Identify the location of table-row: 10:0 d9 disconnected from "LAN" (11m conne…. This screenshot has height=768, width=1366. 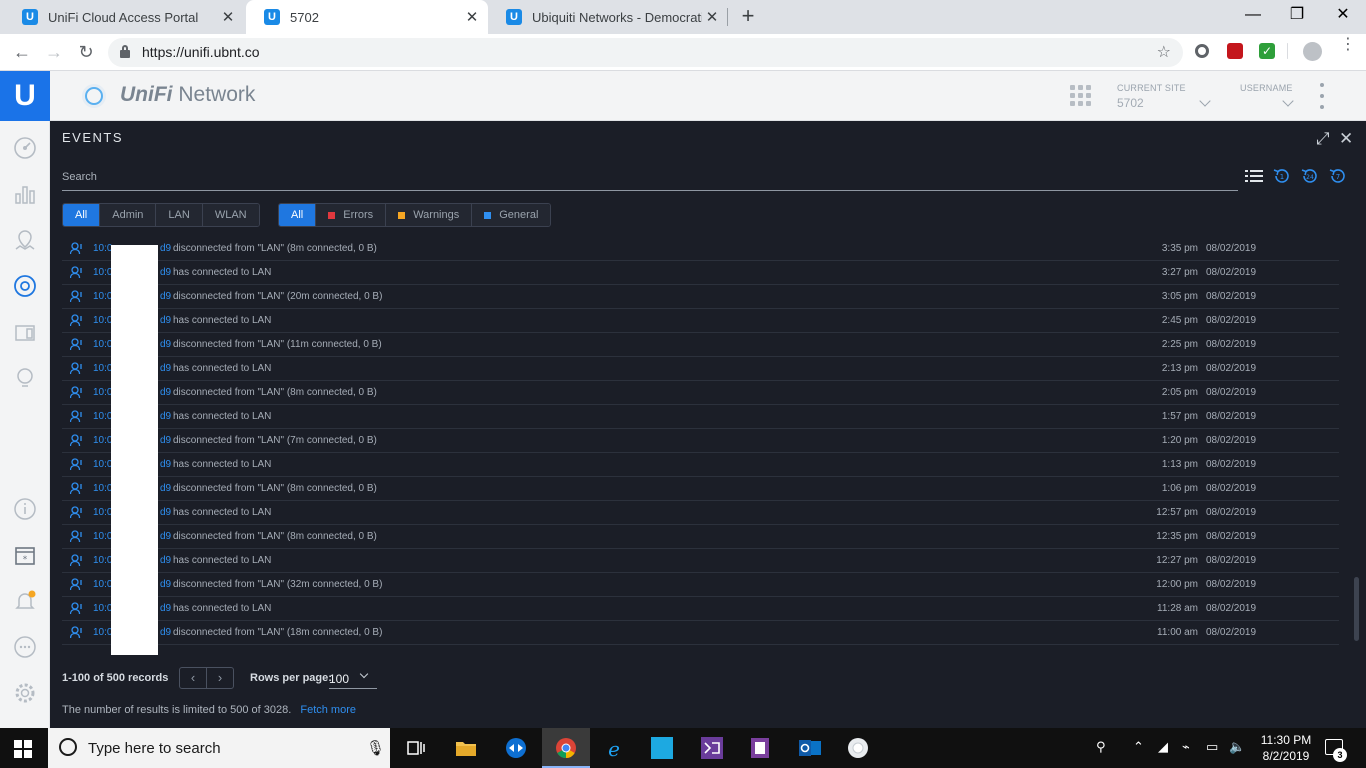
(700, 345).